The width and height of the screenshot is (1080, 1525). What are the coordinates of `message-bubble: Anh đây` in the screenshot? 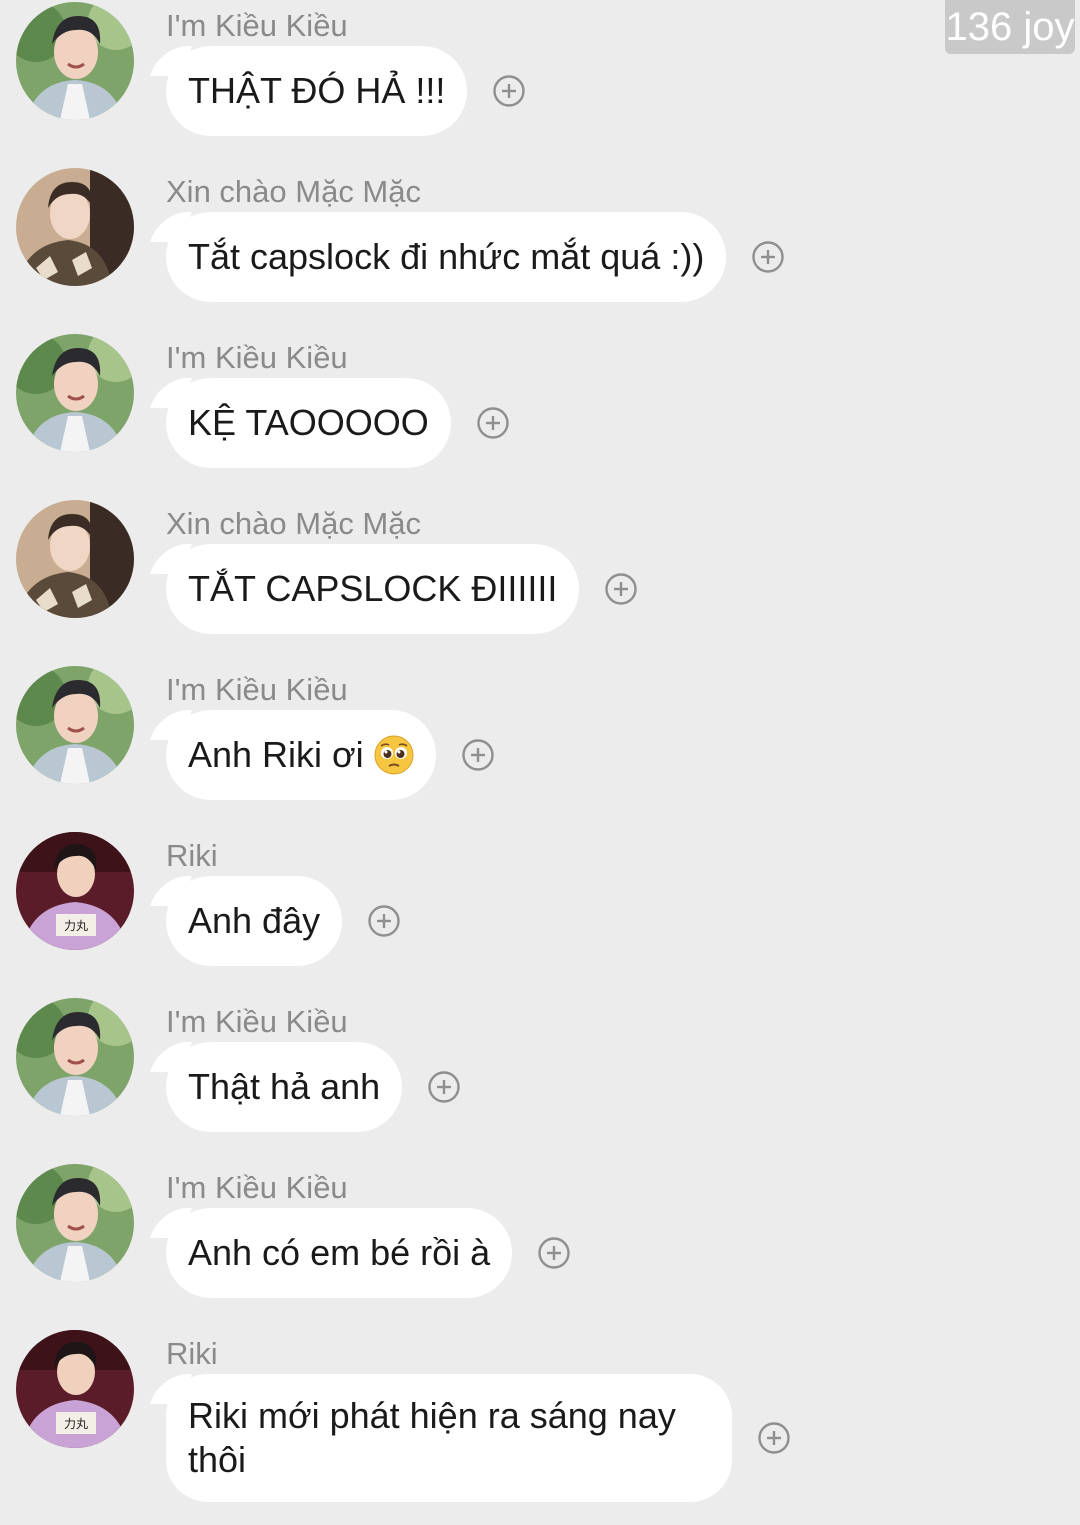 It's located at (254, 921).